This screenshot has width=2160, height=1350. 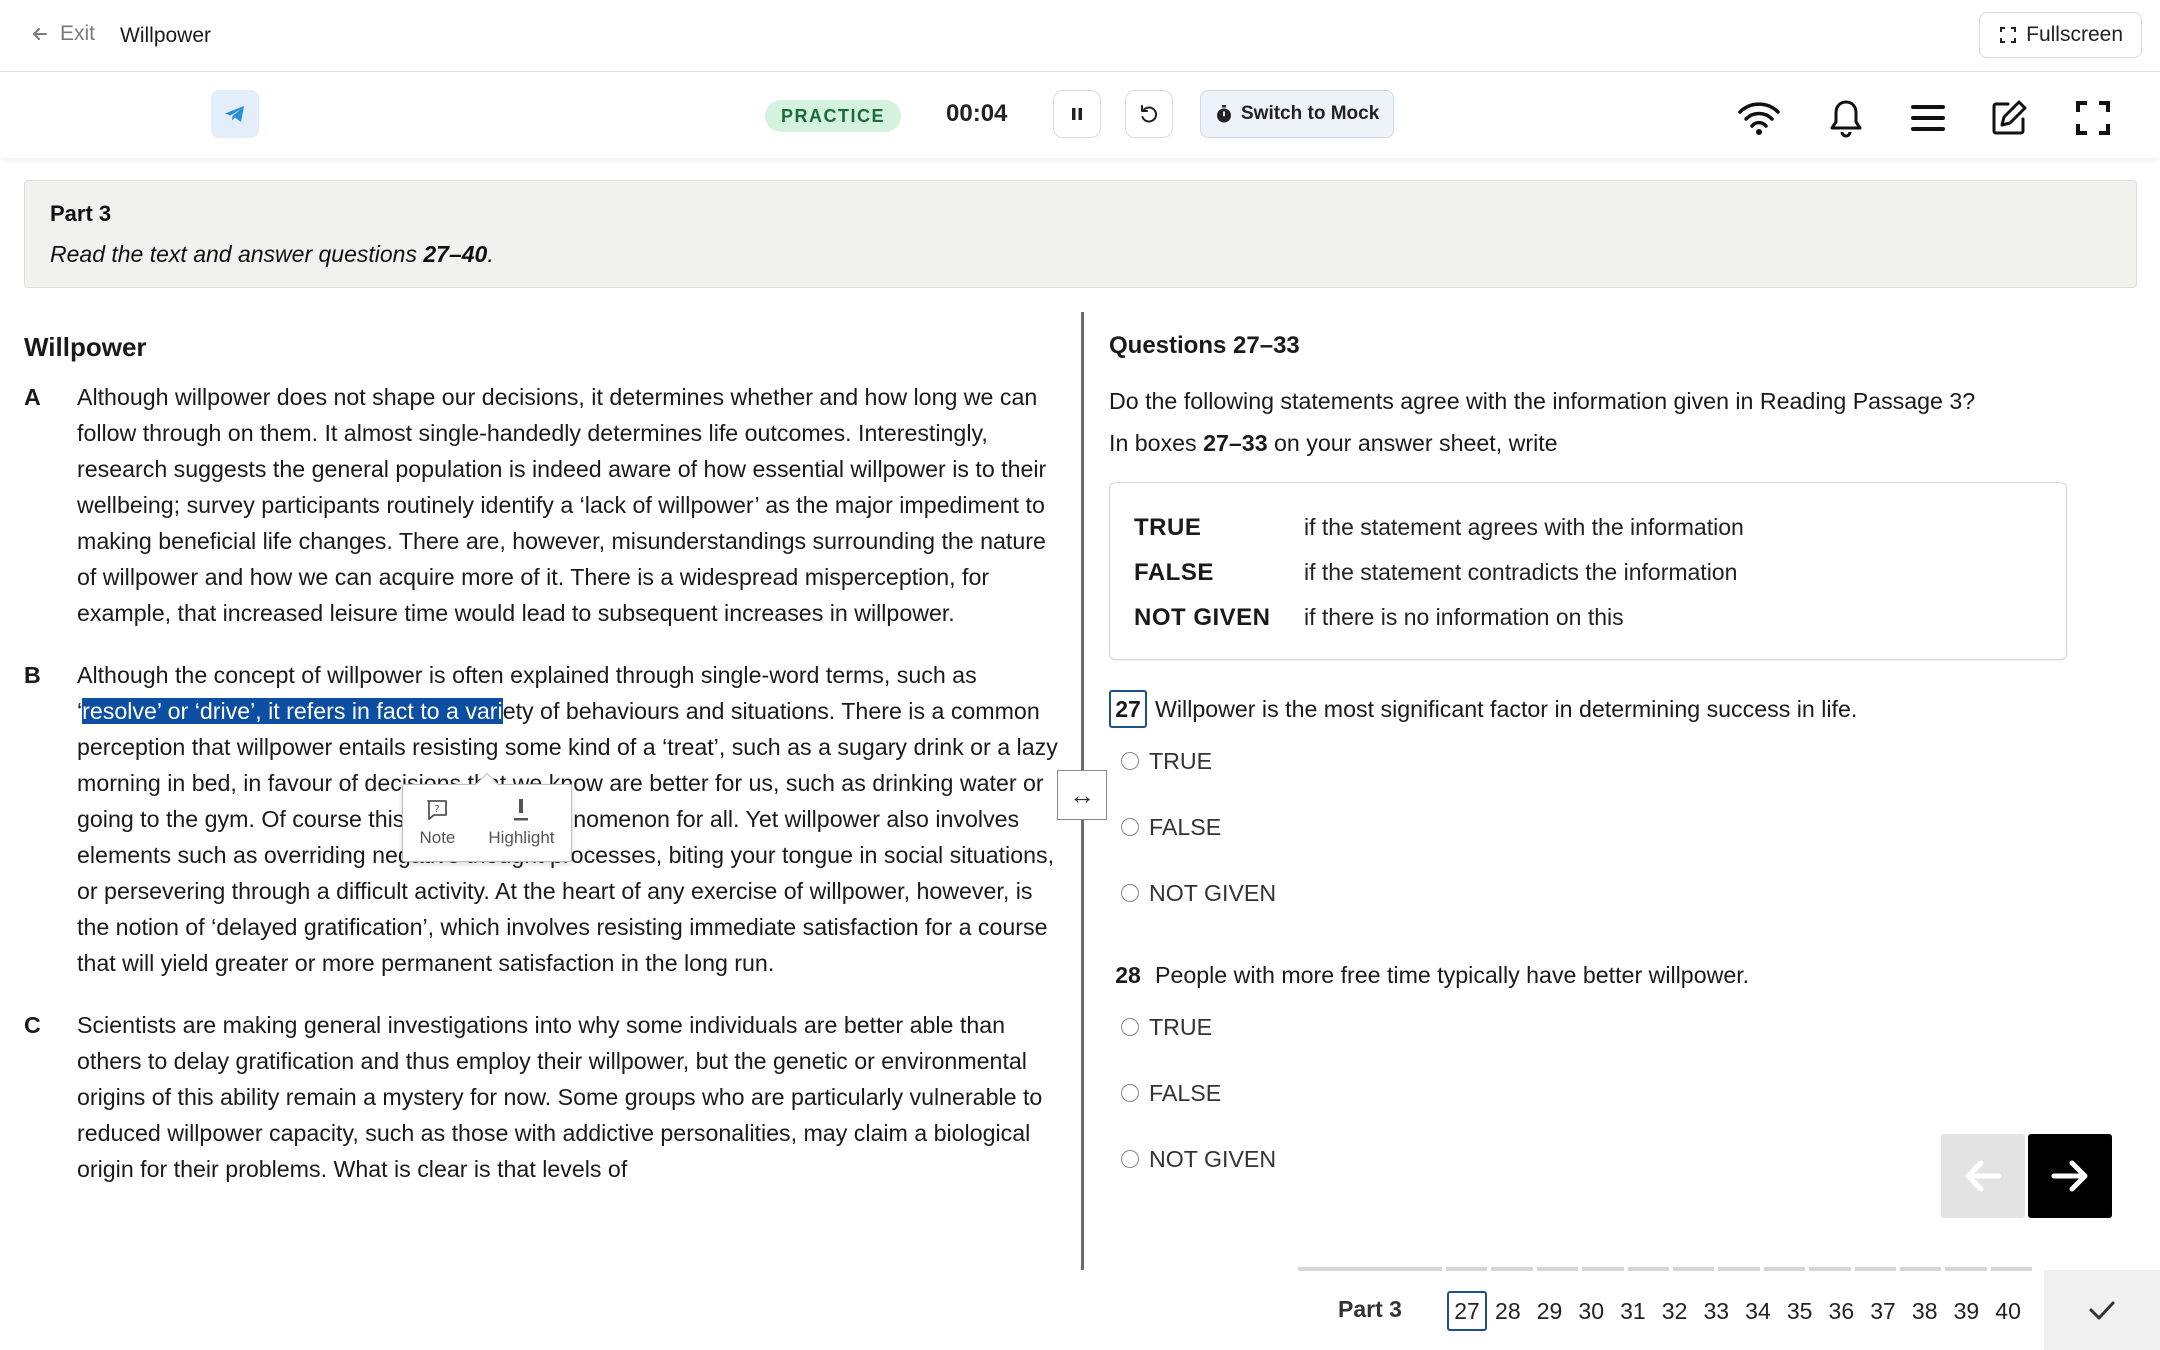 I want to click on note-icon: ?, so click(x=437, y=810).